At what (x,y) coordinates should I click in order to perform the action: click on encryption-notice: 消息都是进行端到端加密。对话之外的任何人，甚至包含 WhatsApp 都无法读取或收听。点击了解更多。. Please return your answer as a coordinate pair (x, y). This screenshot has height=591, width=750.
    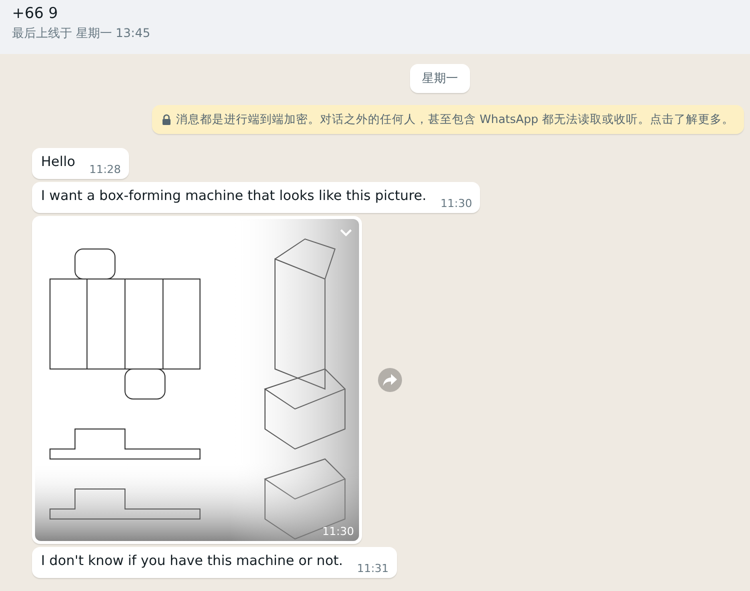
    Looking at the image, I should click on (448, 119).